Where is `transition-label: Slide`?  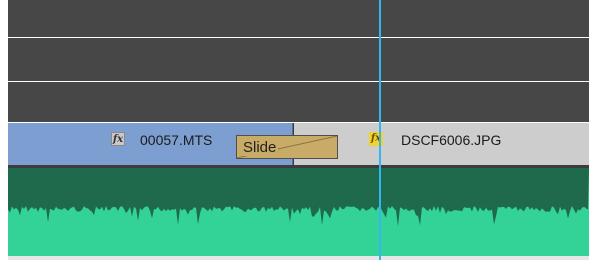
transition-label: Slide is located at coordinates (261, 147).